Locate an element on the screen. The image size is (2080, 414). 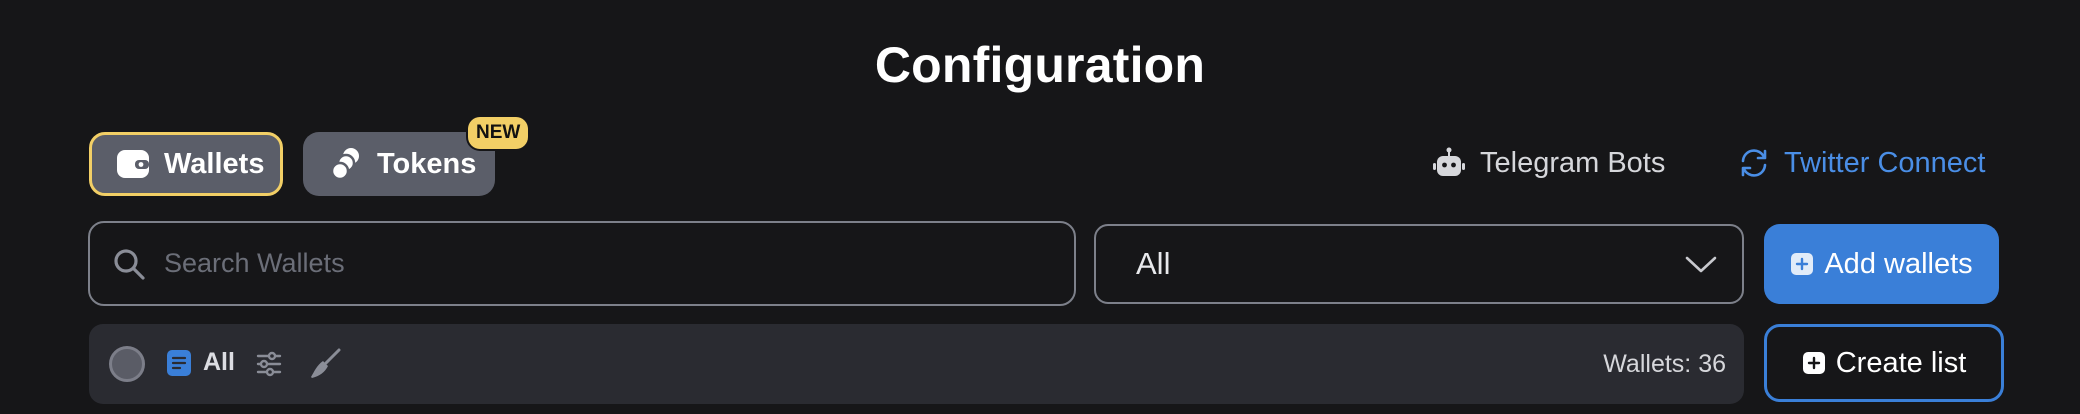
wallet-filter-select: All is located at coordinates (1419, 264).